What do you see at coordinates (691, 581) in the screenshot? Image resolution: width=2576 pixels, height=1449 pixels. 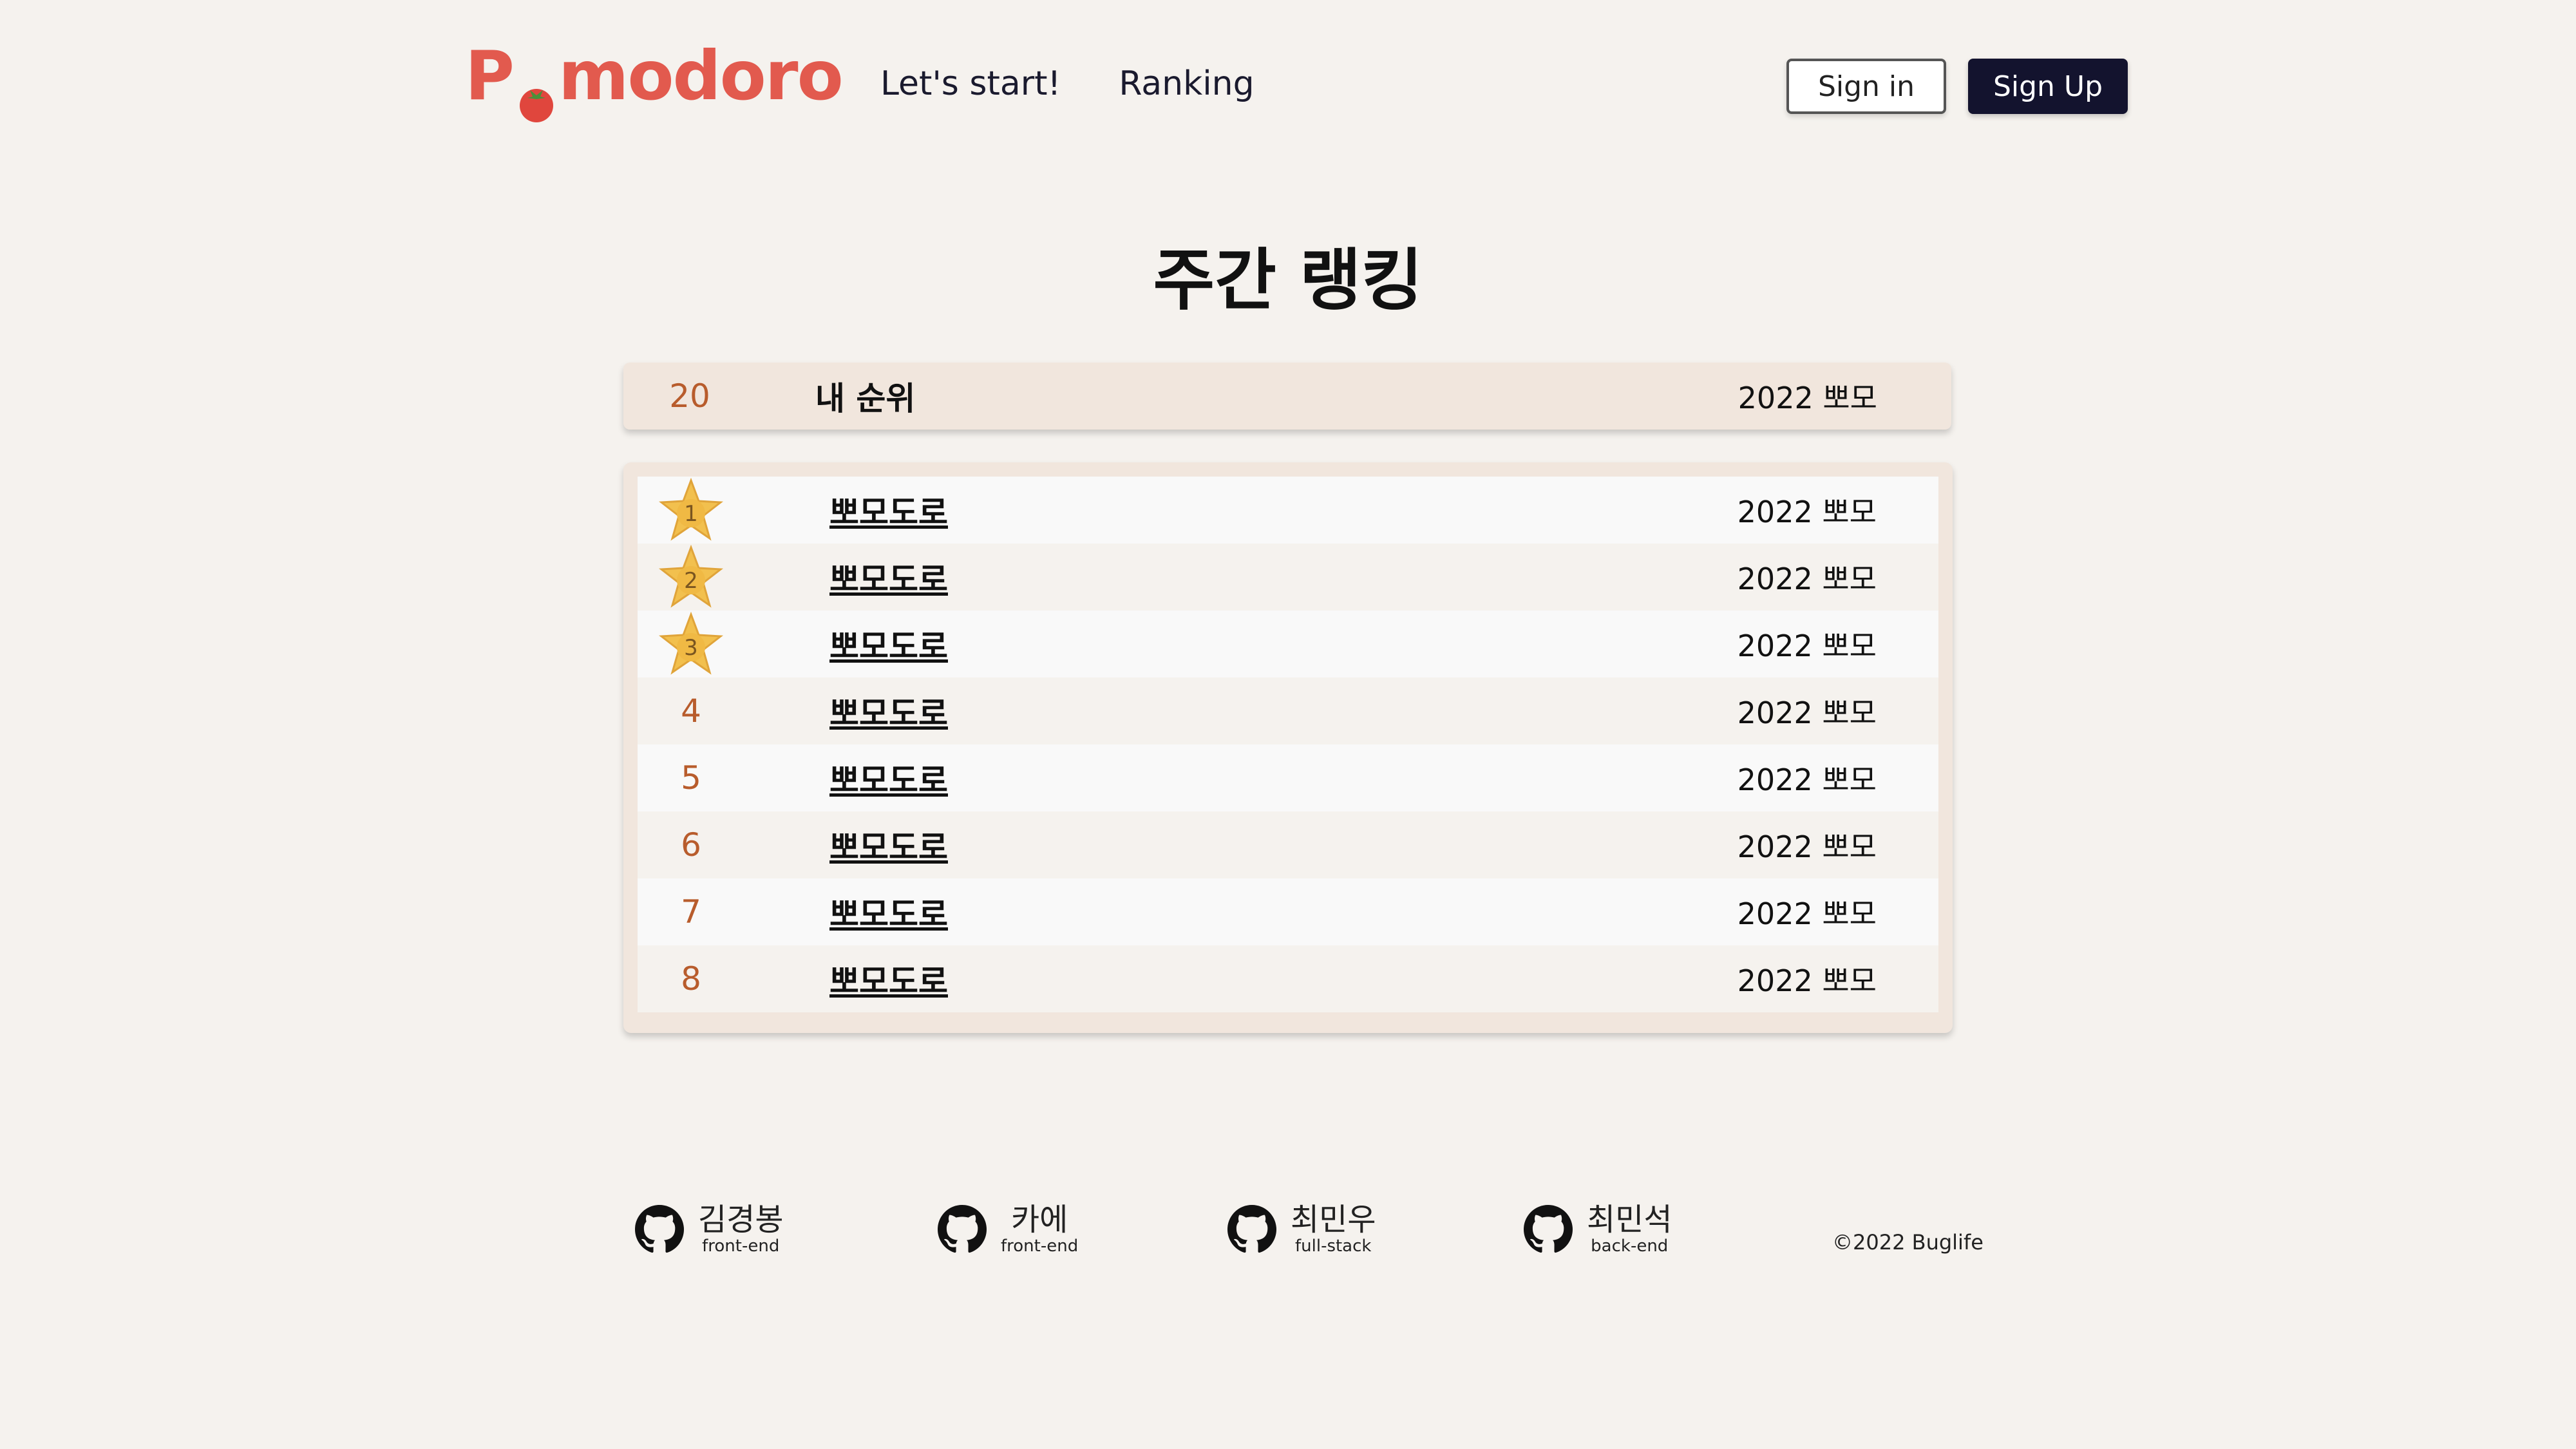 I see `rank-number: 2` at bounding box center [691, 581].